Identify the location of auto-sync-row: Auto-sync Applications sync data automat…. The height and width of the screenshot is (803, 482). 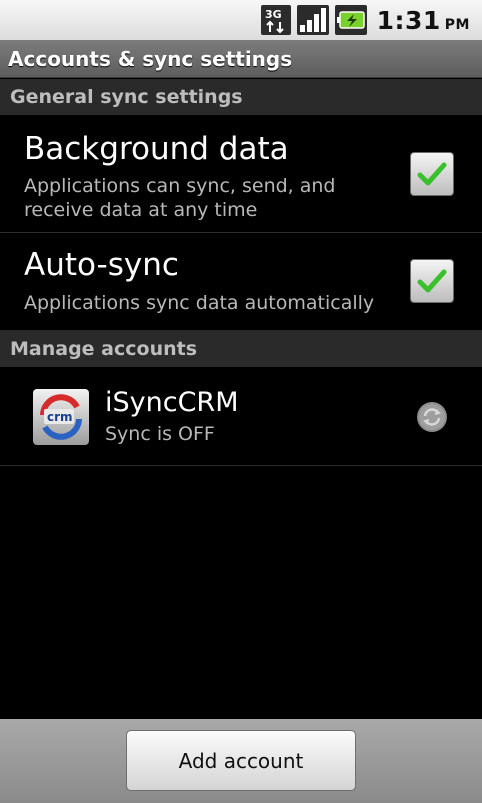
(241, 282).